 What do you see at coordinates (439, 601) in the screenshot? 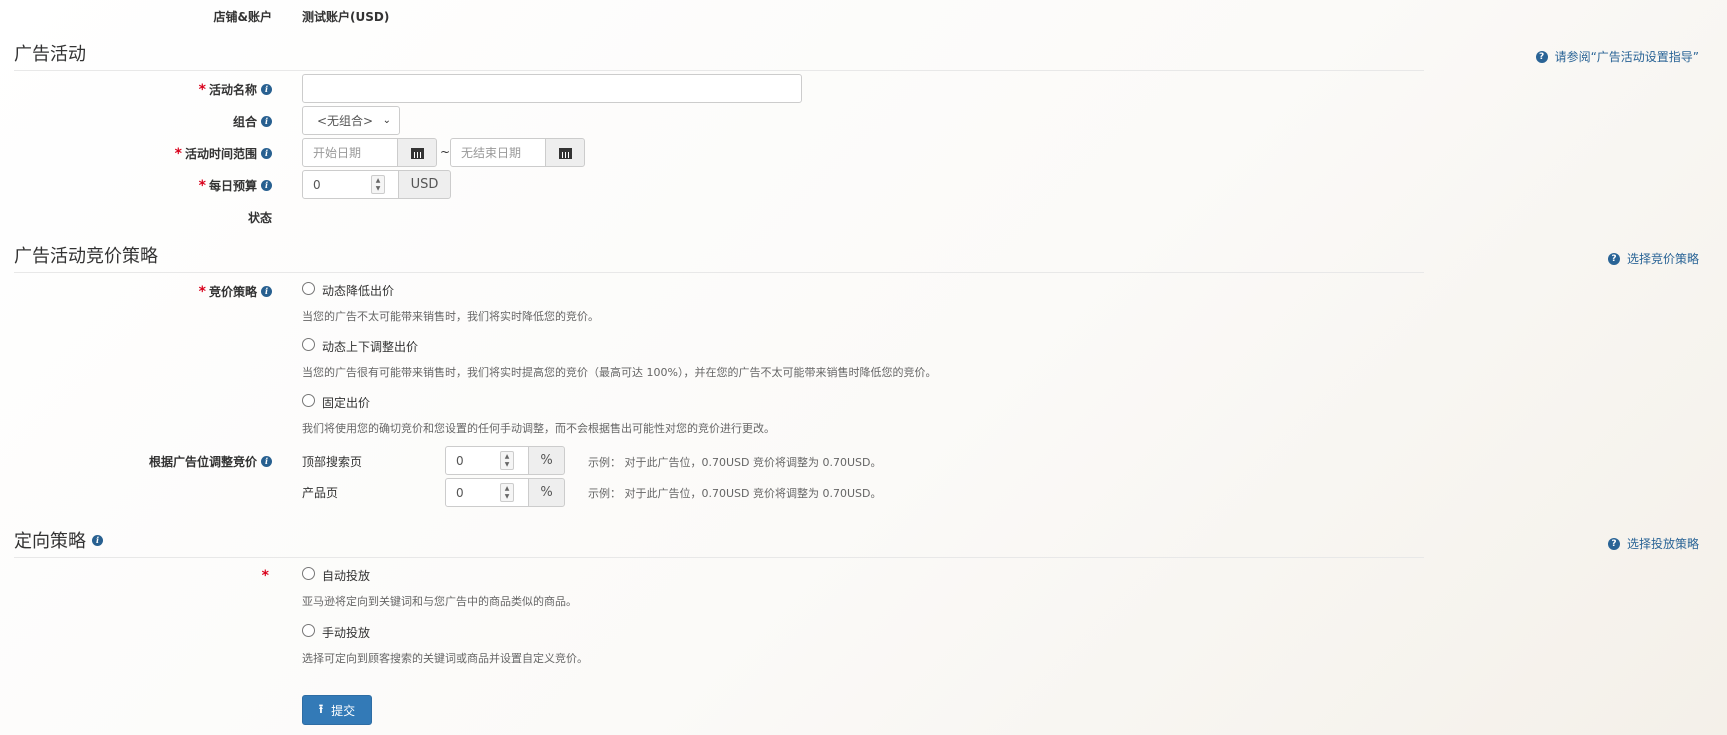
I see `targeting-option-desc: 亚马逊将定向到关键词和与您广告中的商品类似的商品。` at bounding box center [439, 601].